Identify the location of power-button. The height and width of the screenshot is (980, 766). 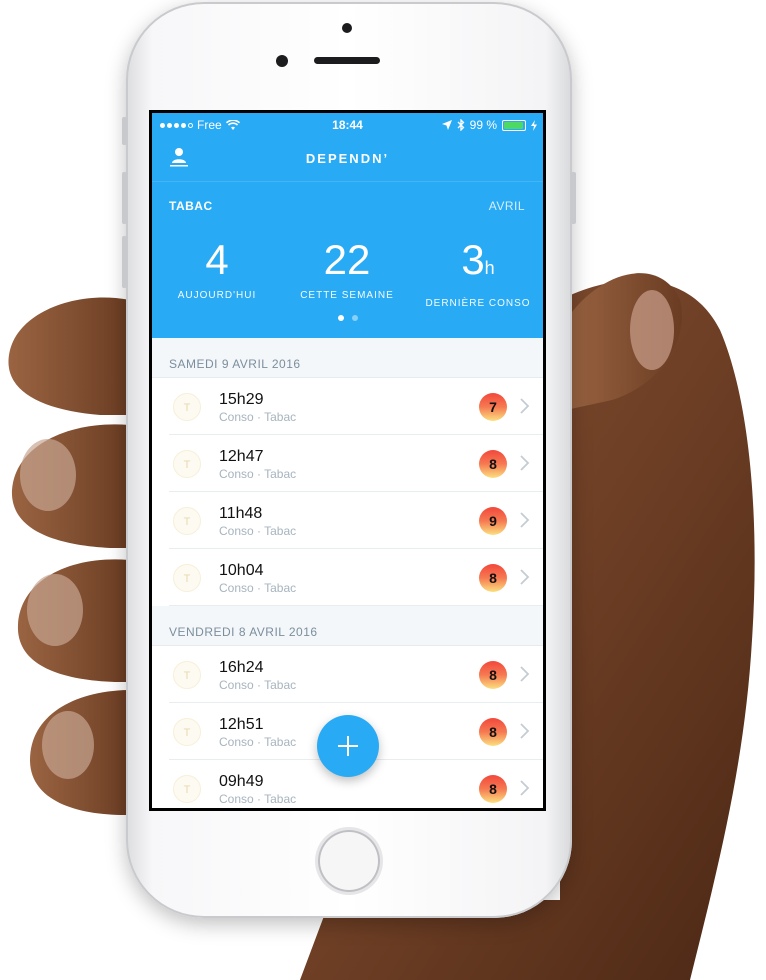
(573, 198).